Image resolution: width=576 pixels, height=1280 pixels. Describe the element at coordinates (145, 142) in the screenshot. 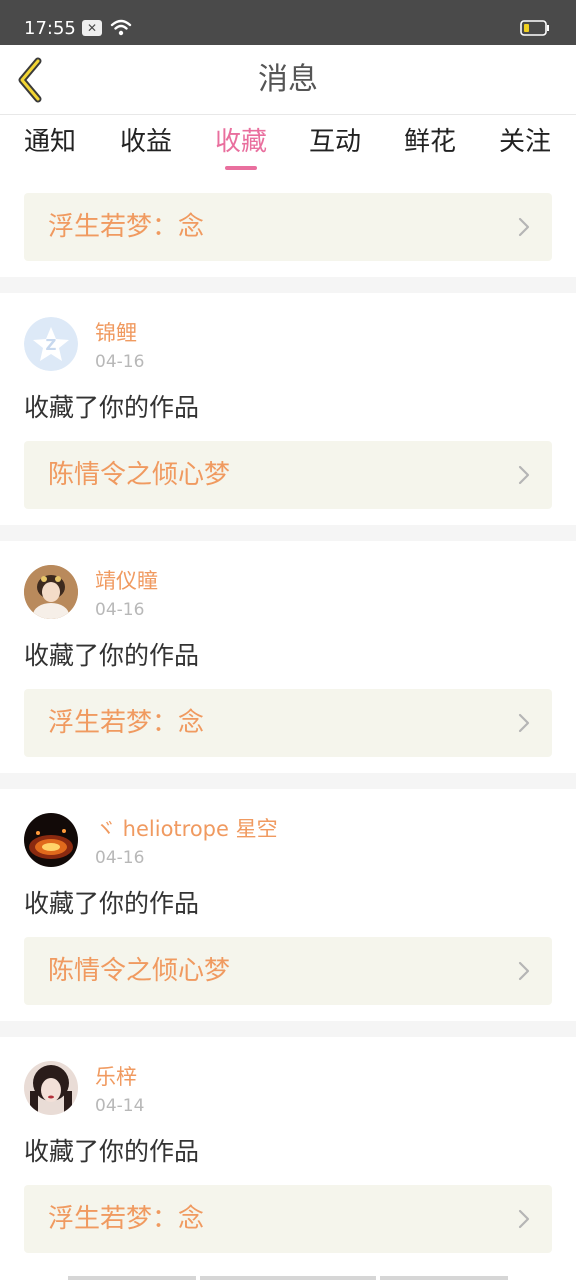

I see `tab-label: 收益` at that location.